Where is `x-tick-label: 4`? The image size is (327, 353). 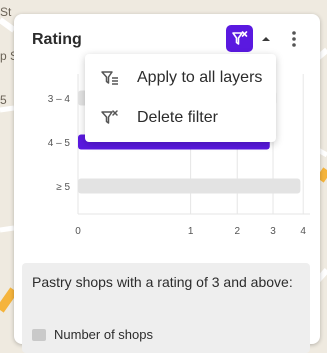 x-tick-label: 4 is located at coordinates (303, 231).